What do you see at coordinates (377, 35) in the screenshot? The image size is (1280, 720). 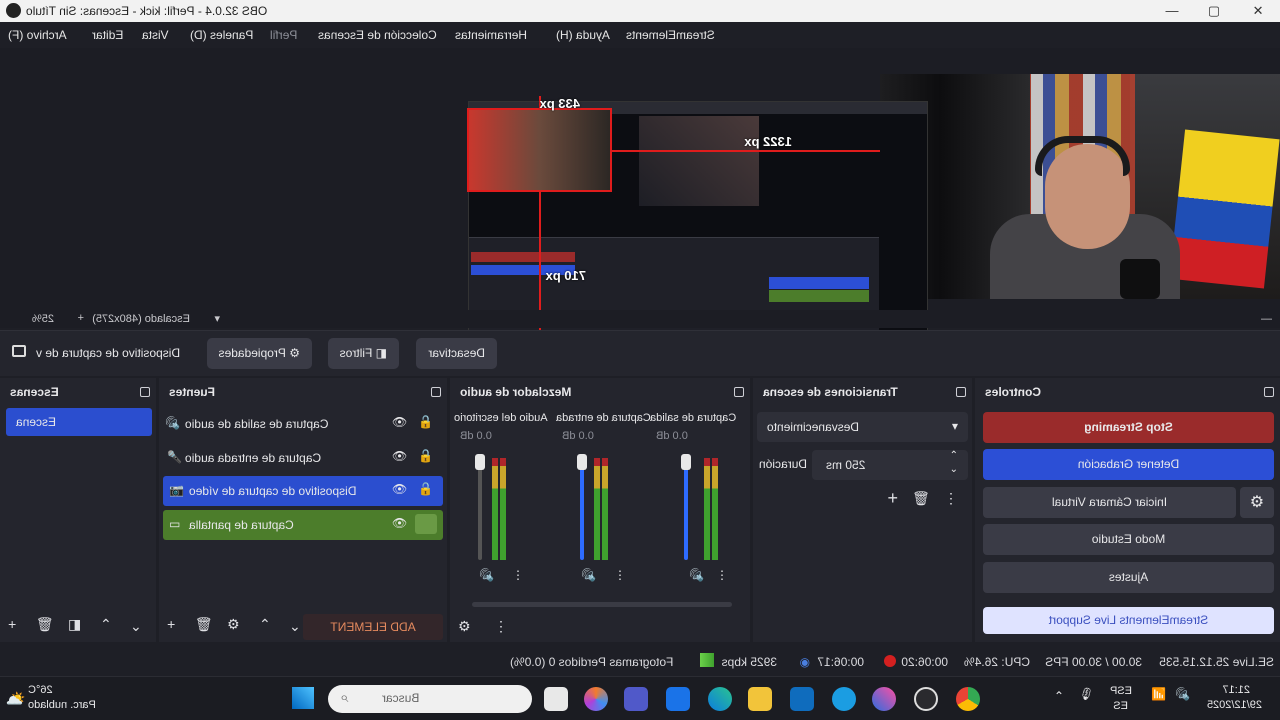 I see `menu-coleccion-escenas: Colección de Escenas` at bounding box center [377, 35].